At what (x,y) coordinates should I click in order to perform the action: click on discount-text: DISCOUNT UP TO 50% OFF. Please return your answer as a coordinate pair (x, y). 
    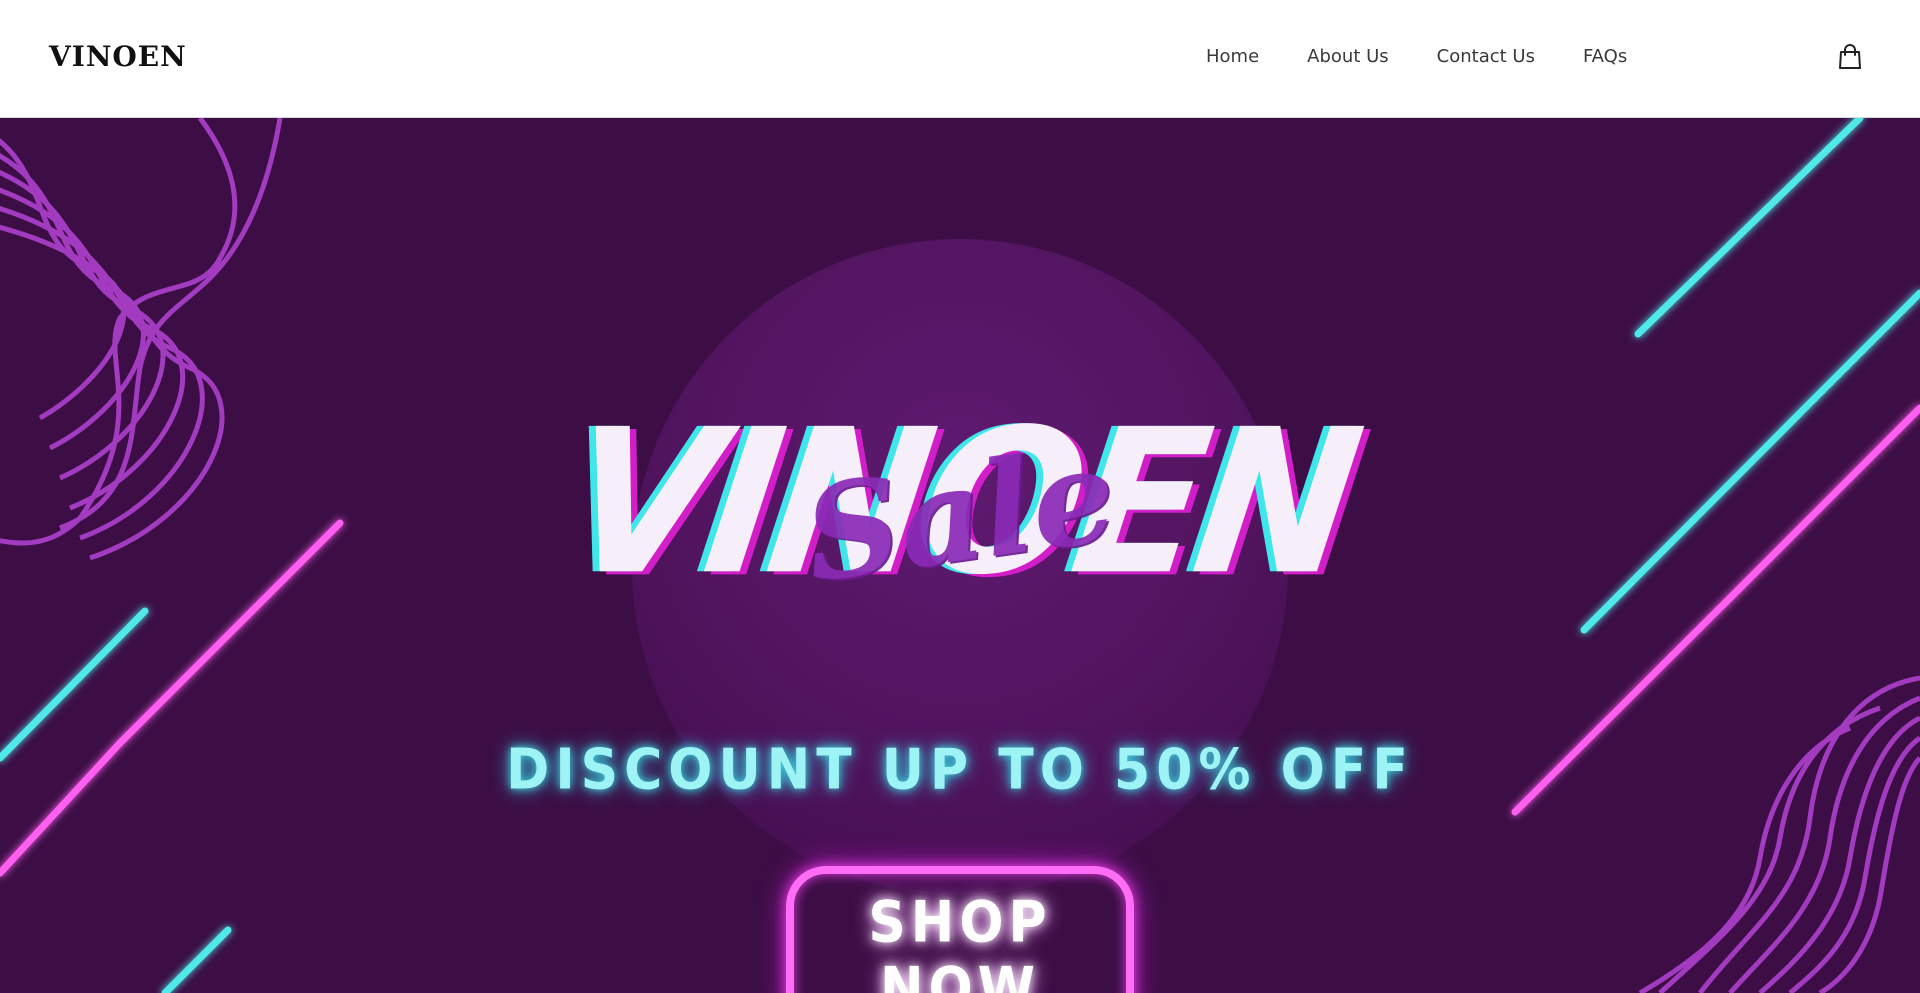
    Looking at the image, I should click on (960, 770).